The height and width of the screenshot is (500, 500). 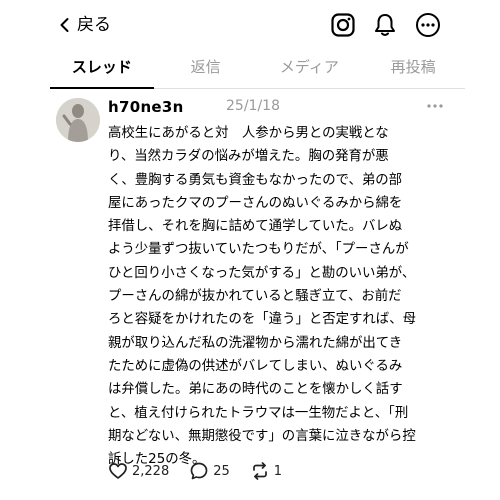 What do you see at coordinates (209, 471) in the screenshot?
I see `reply-button: 25` at bounding box center [209, 471].